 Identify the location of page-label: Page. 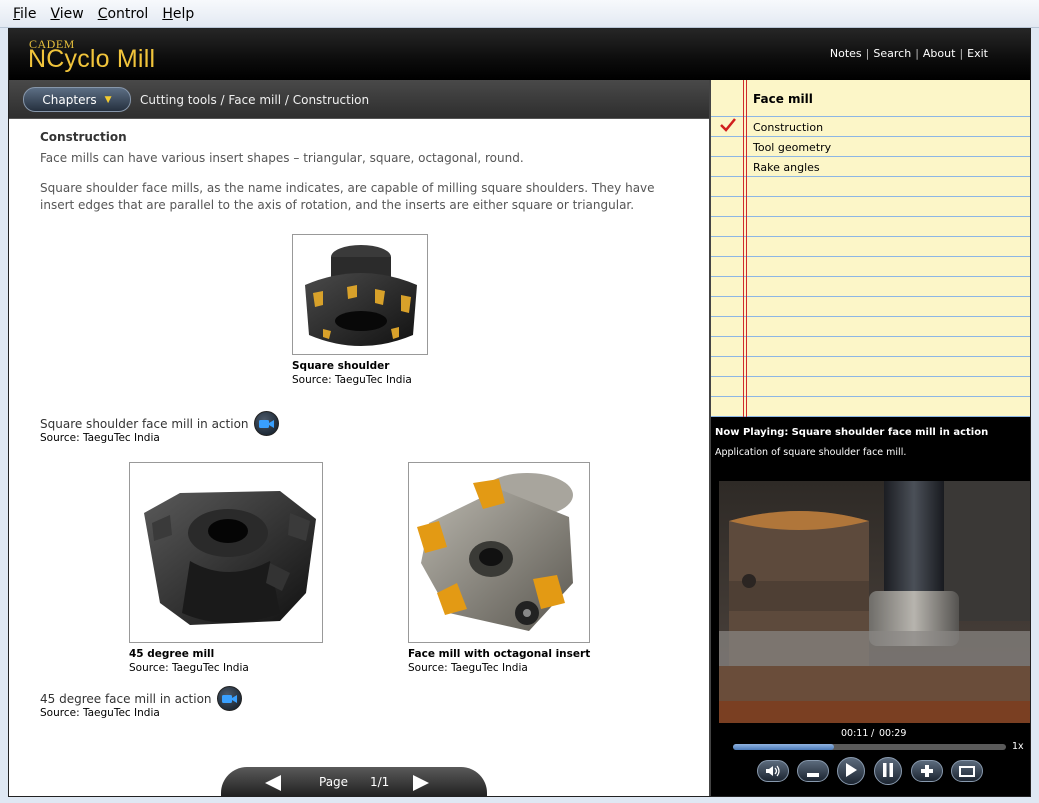
(334, 782).